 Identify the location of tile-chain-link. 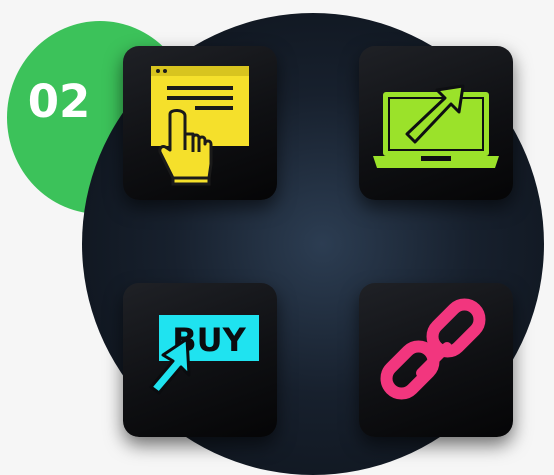
(436, 360).